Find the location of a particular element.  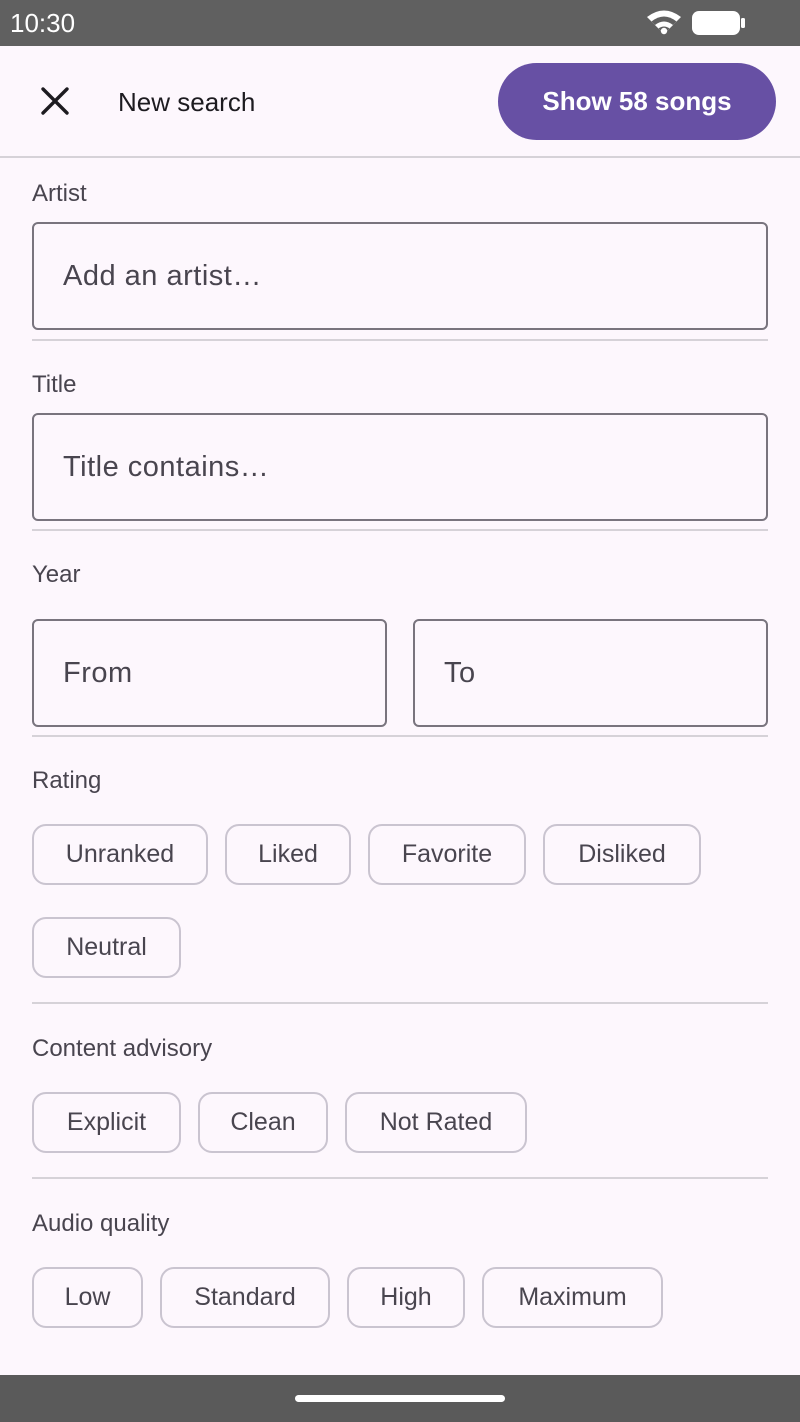

show-songs-button: Show 58 songs is located at coordinates (637, 101).